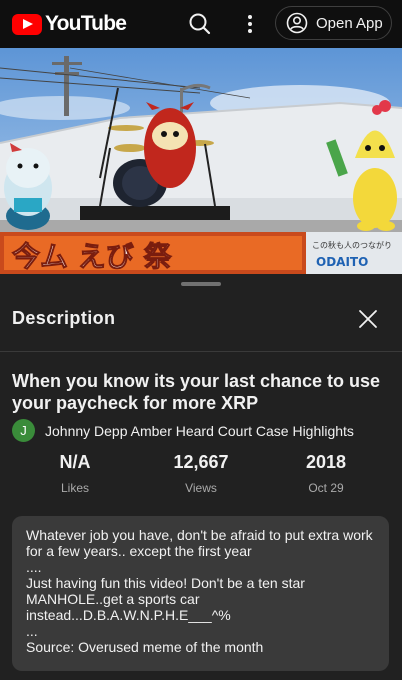  What do you see at coordinates (297, 23) in the screenshot?
I see `account-icon` at bounding box center [297, 23].